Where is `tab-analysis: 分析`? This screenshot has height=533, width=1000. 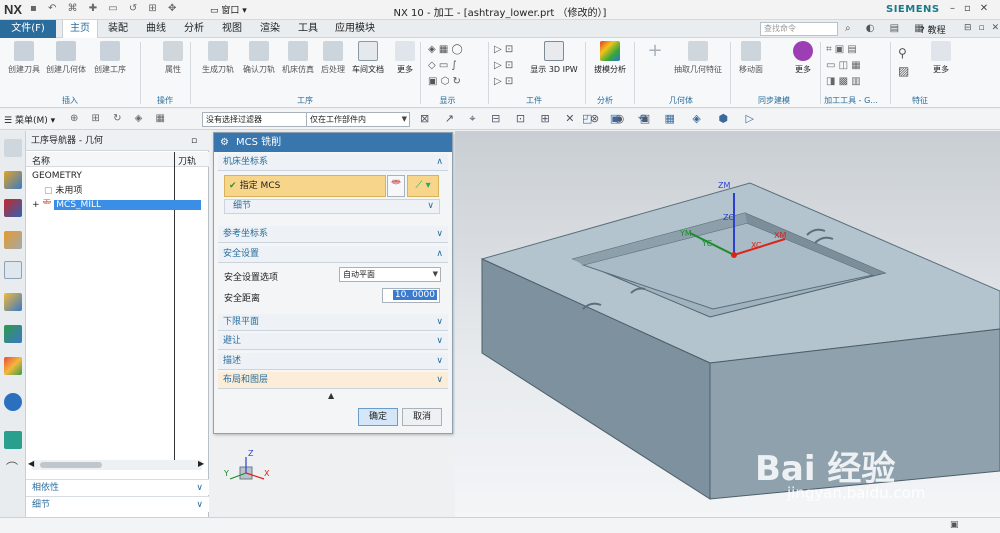 tab-analysis: 分析 is located at coordinates (194, 29).